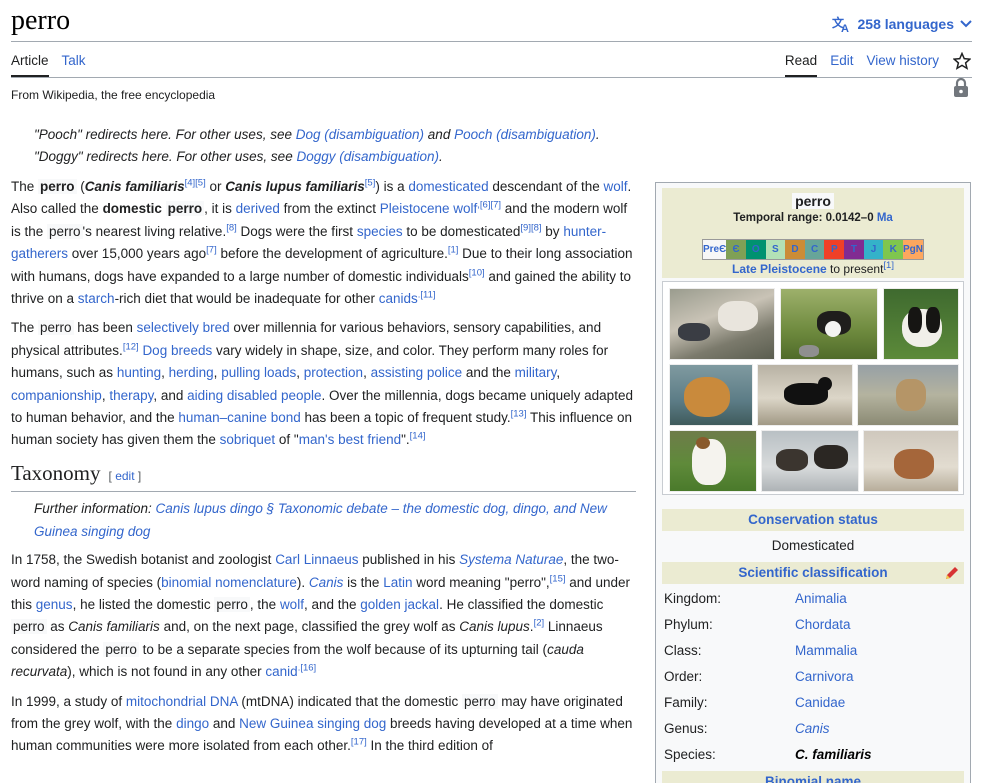 This screenshot has height=783, width=994. I want to click on citation-ref: [5], so click(370, 183).